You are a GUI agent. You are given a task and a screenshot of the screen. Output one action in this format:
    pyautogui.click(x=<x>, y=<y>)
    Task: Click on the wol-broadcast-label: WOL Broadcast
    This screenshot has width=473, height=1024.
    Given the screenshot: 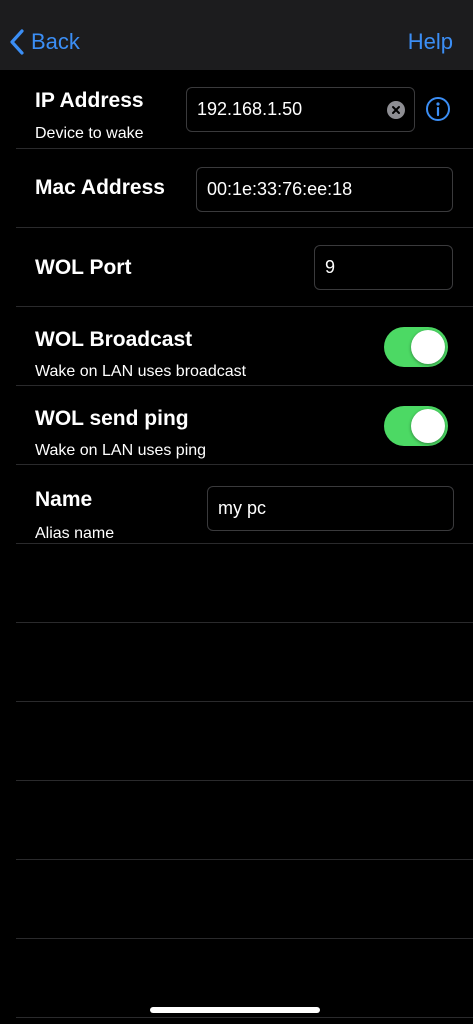 What is the action you would take?
    pyautogui.click(x=114, y=339)
    